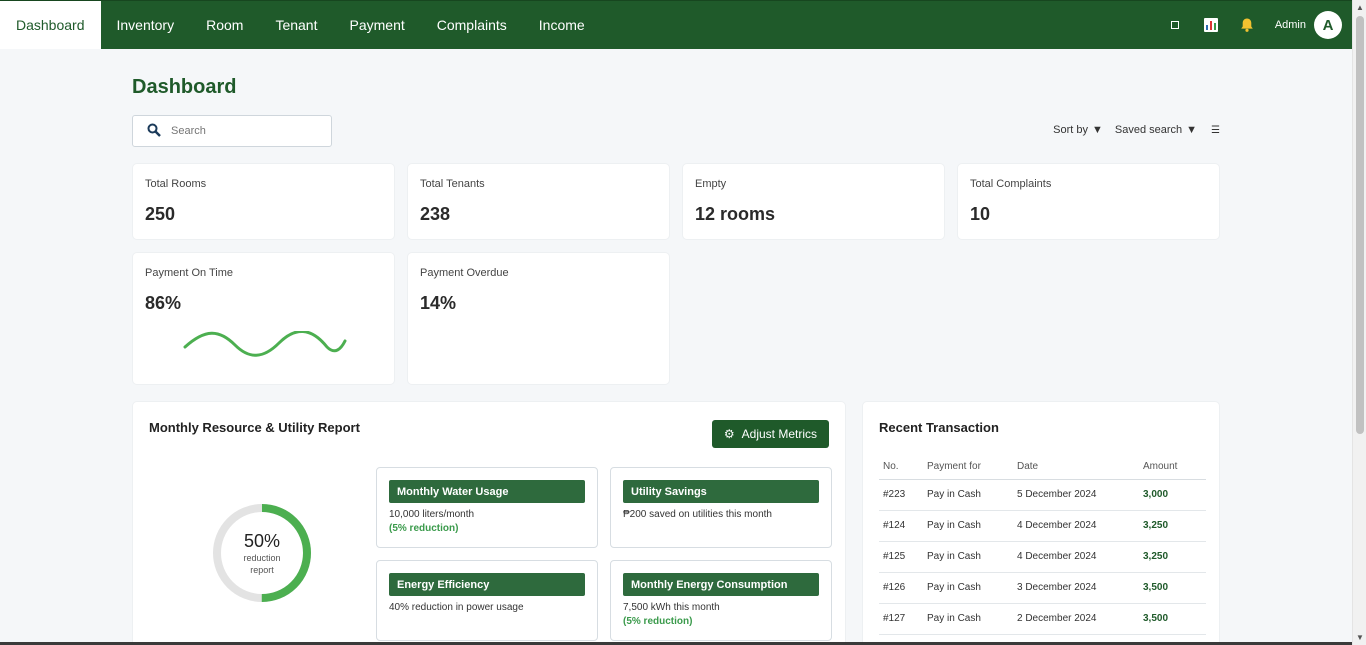 The height and width of the screenshot is (645, 1366). I want to click on cell-amount: 3,000, so click(1172, 495).